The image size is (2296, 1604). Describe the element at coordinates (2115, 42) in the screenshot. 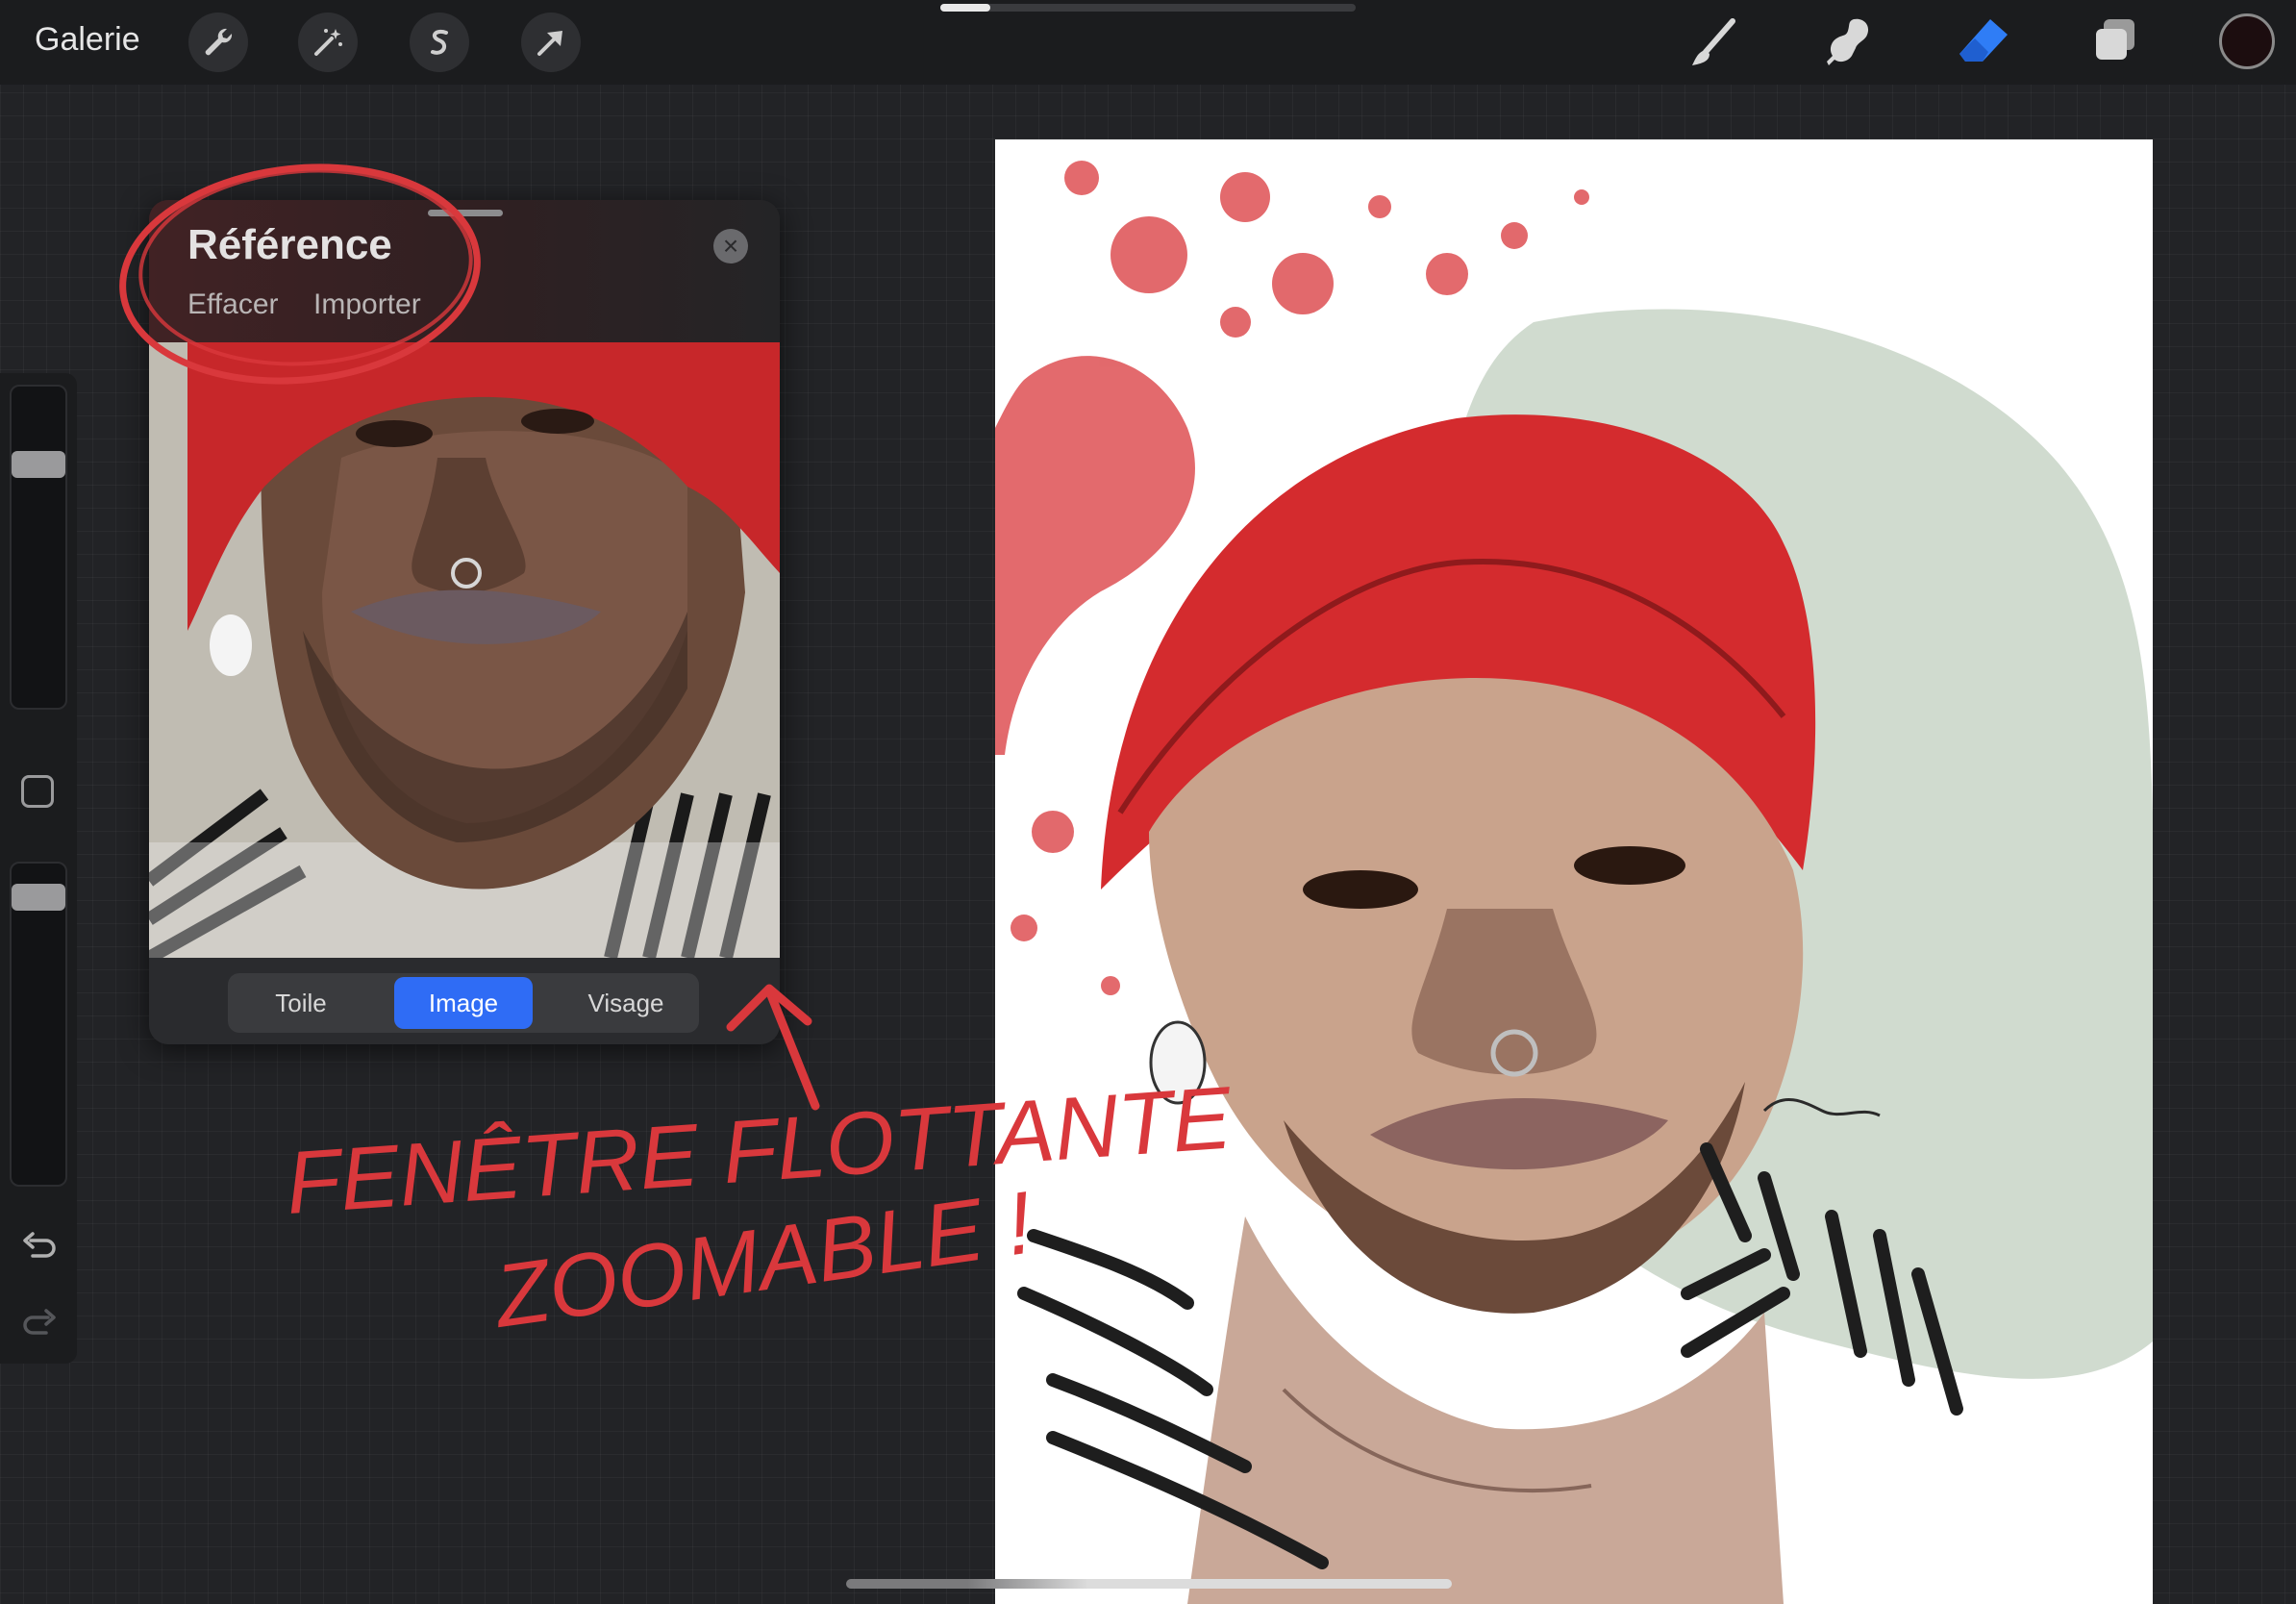

I see `layers-icon` at that location.